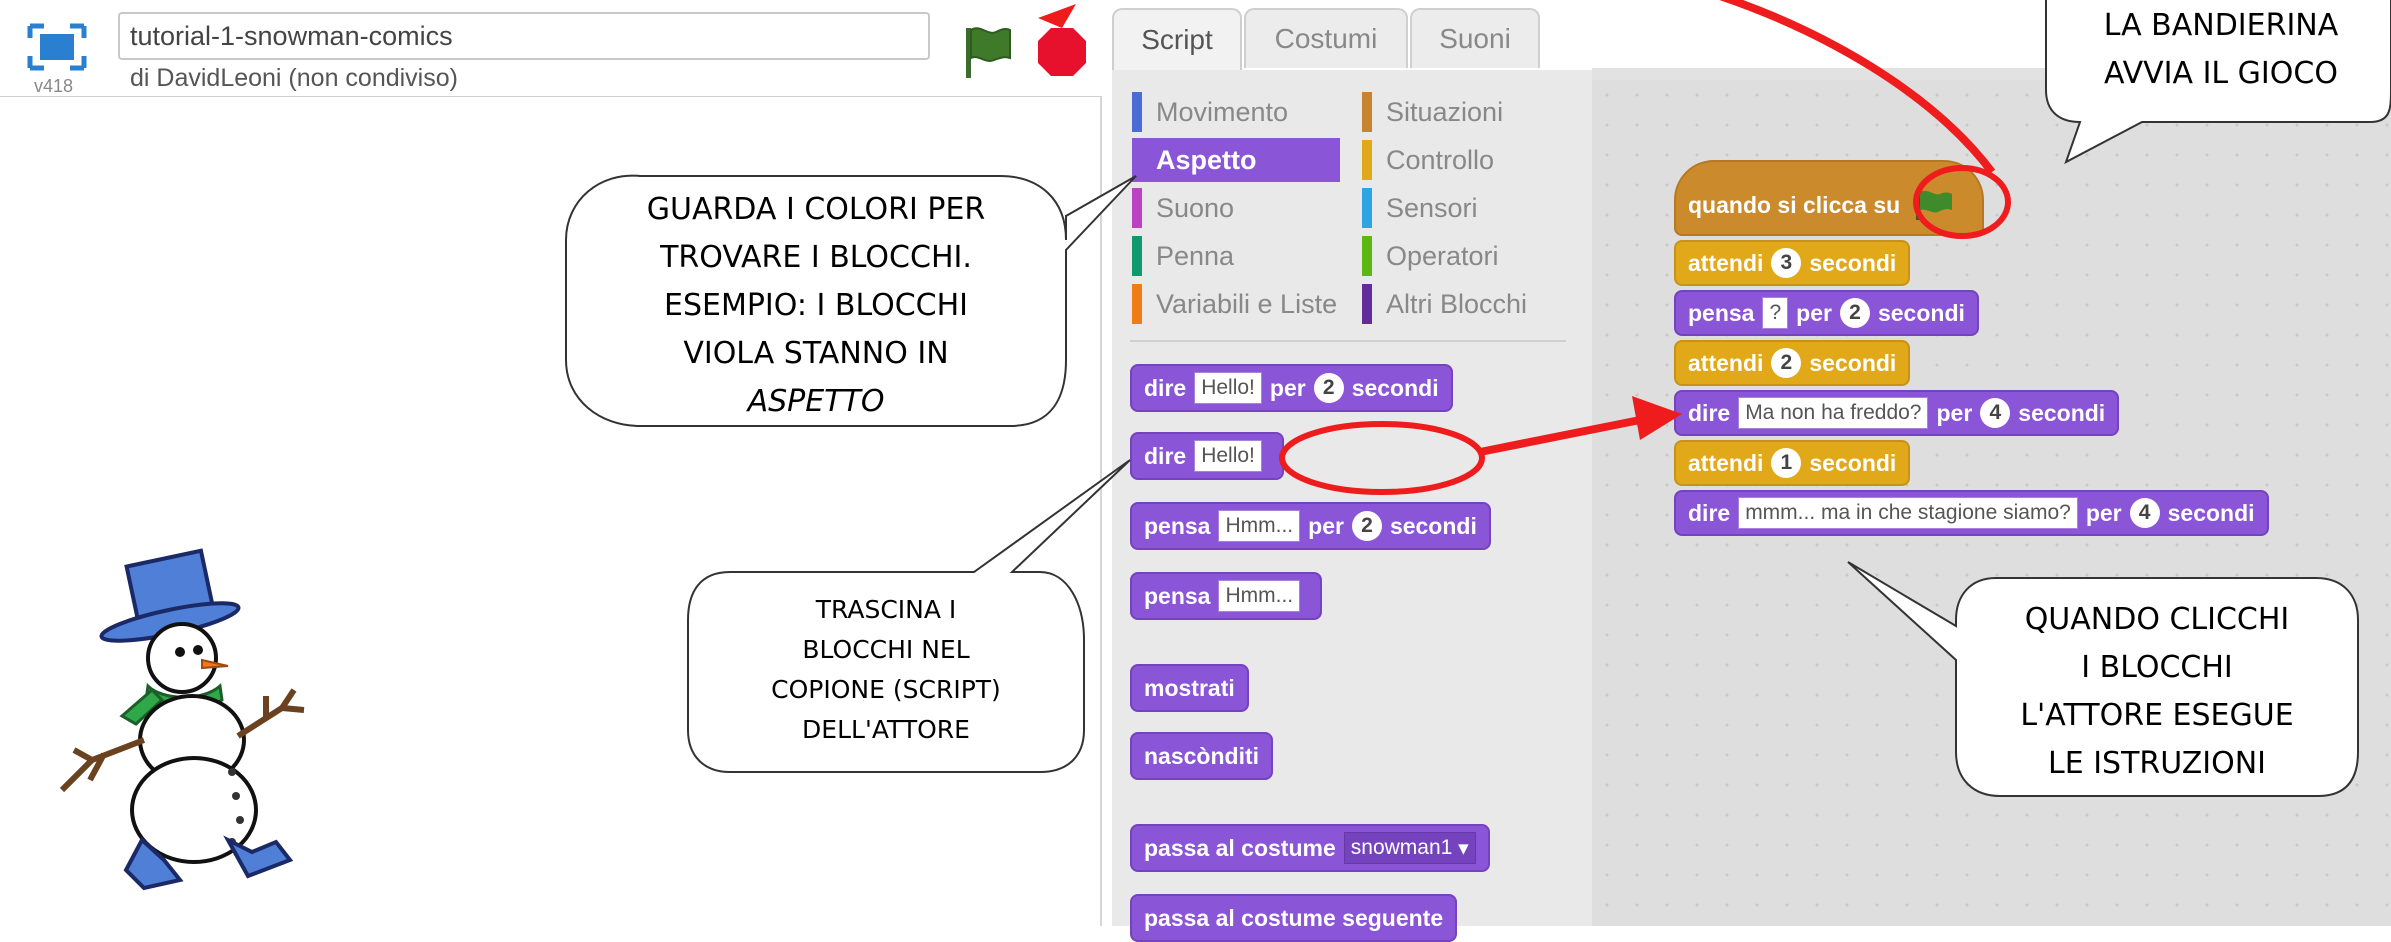 This screenshot has height=942, width=2391. What do you see at coordinates (2221, 73) in the screenshot?
I see `callout-line: AVVIA IL GIOCO` at bounding box center [2221, 73].